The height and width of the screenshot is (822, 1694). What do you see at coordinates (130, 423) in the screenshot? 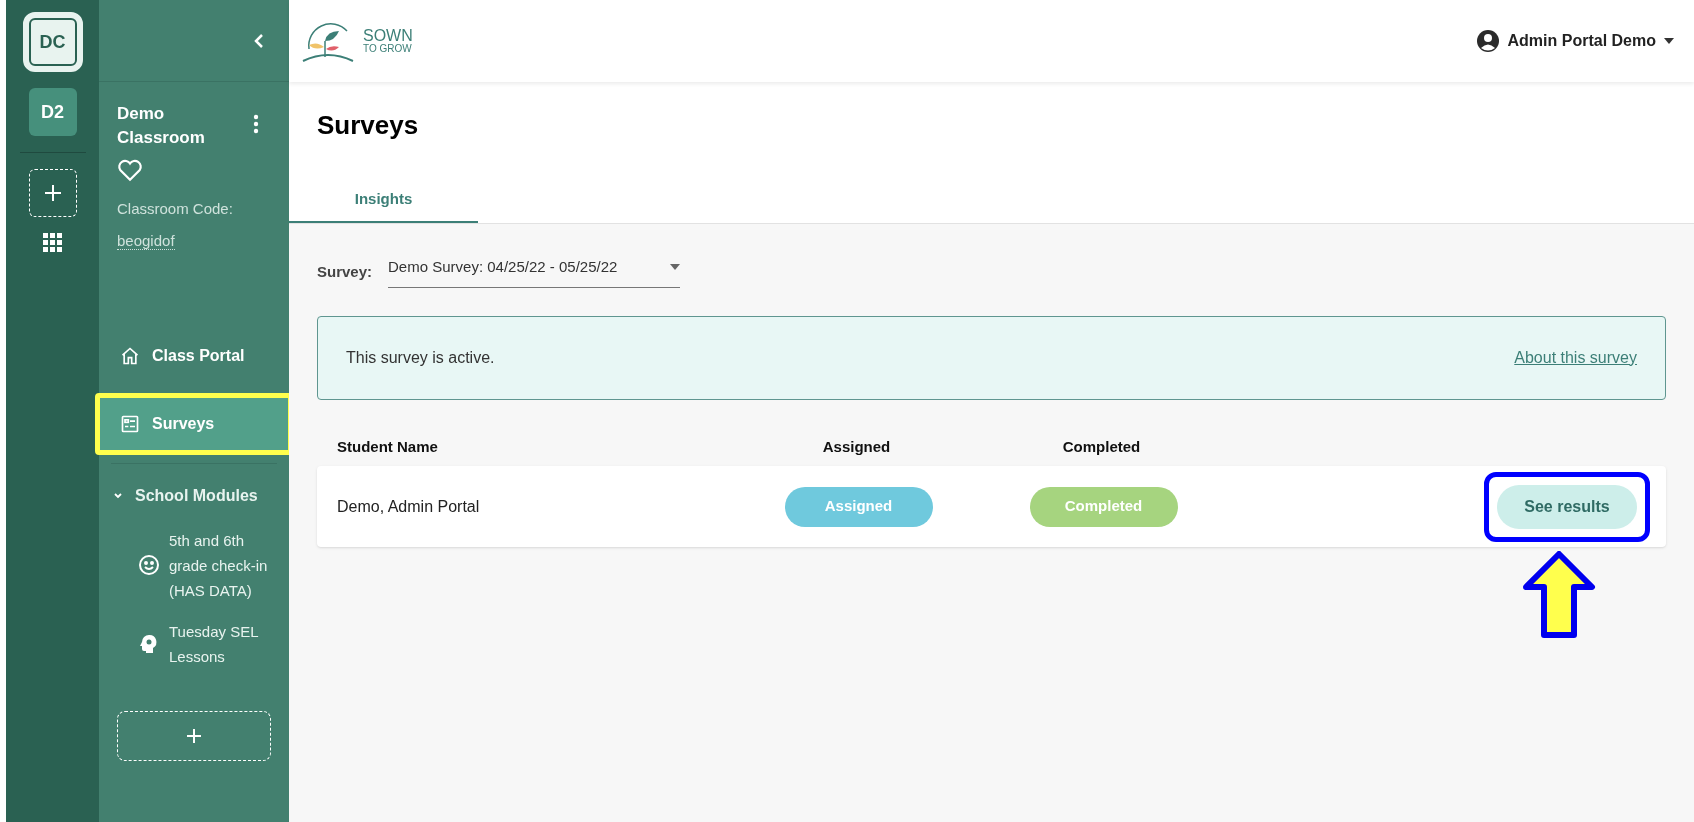
I see `survey-icon` at bounding box center [130, 423].